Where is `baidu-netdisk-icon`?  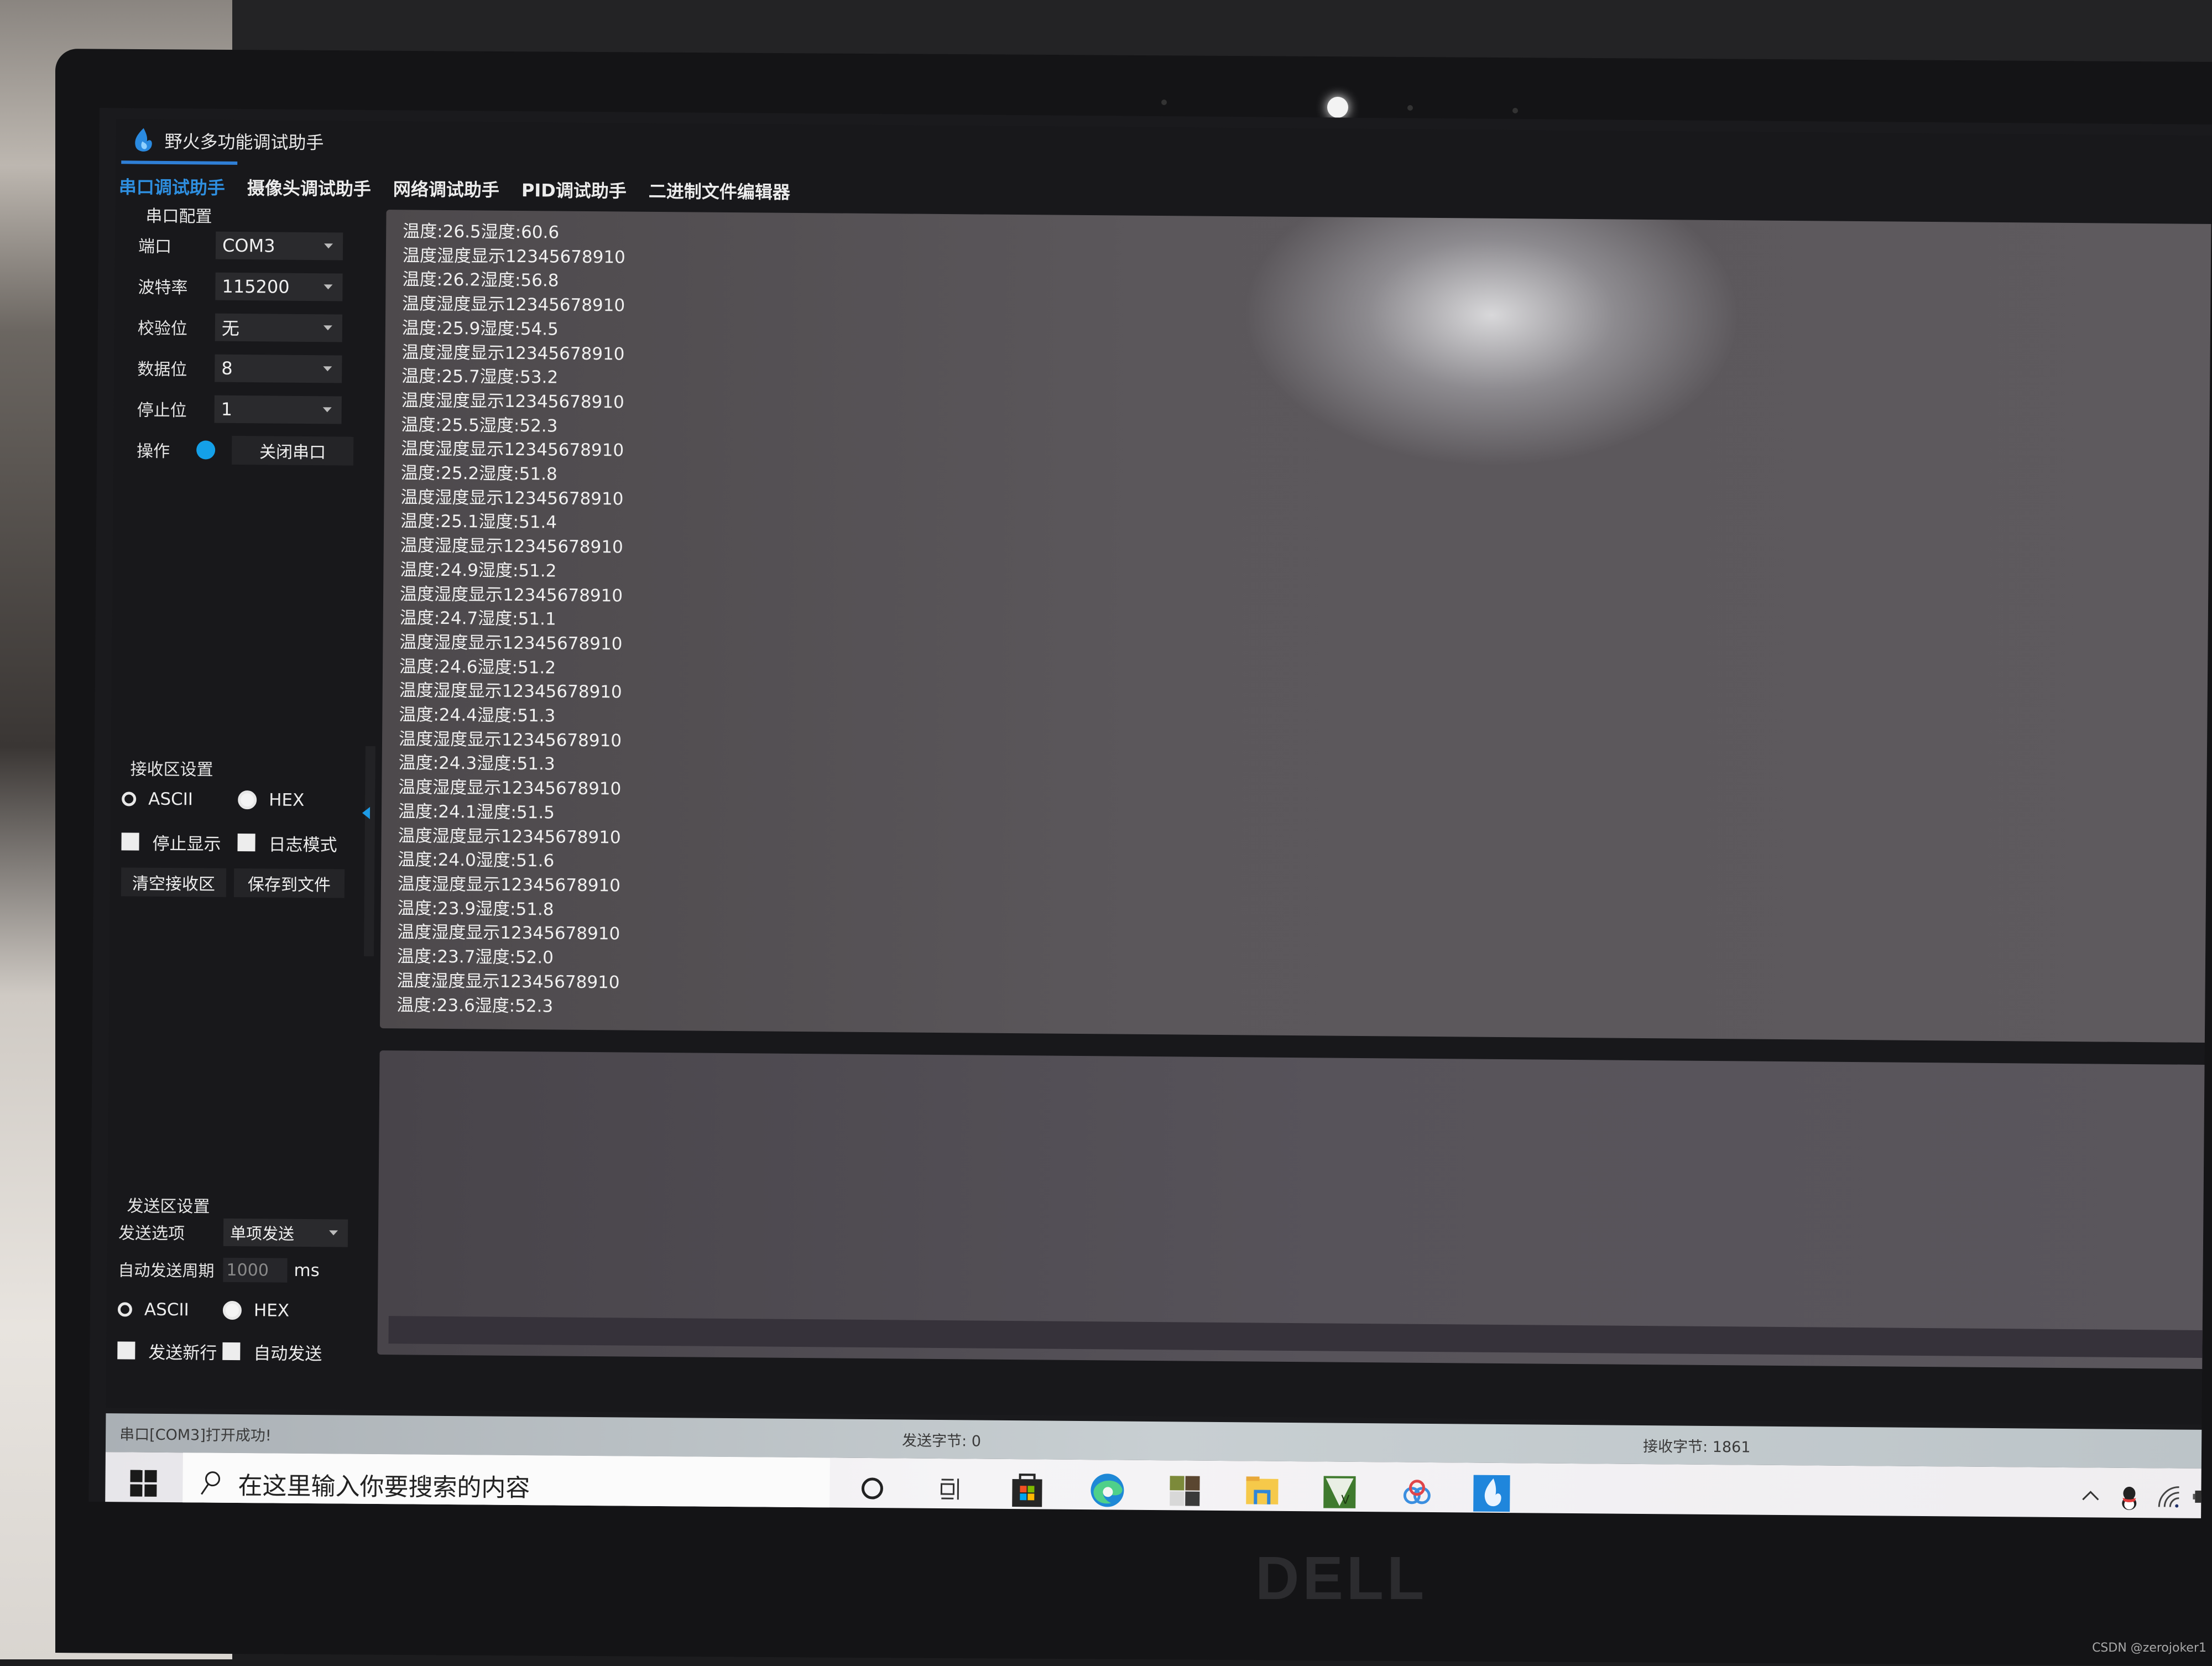 baidu-netdisk-icon is located at coordinates (1417, 1492).